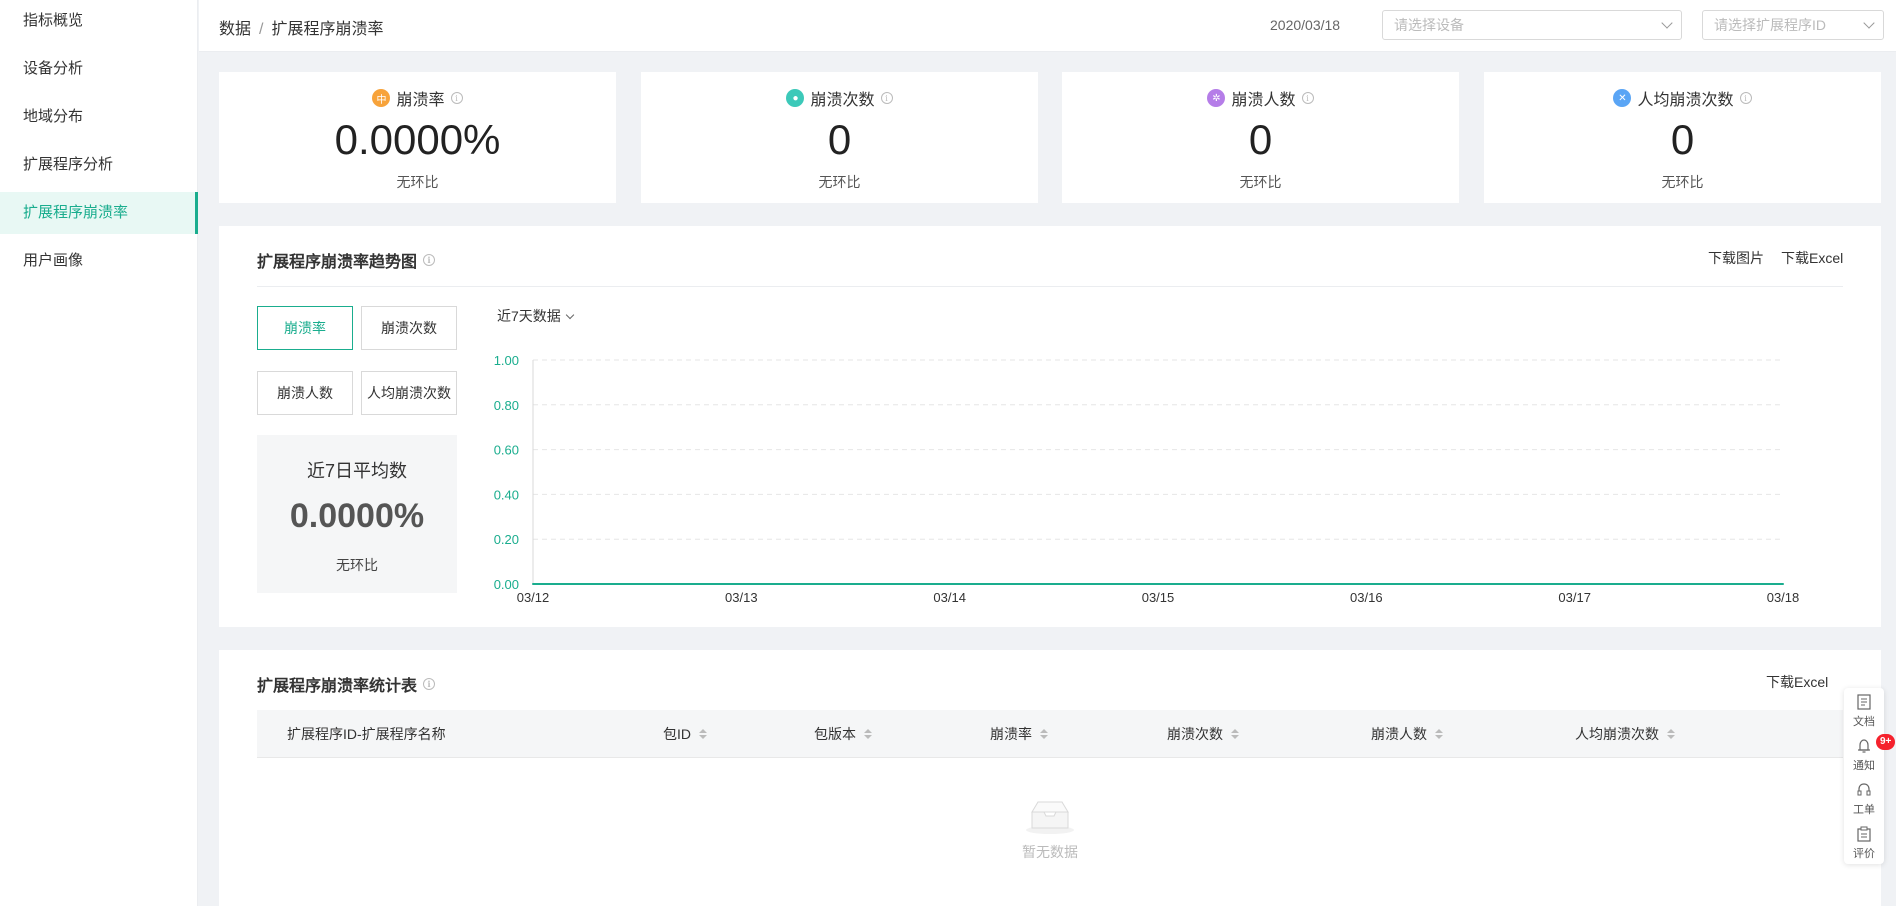 Image resolution: width=1896 pixels, height=906 pixels. I want to click on table-panel-title: 扩展程序崩溃率统计表 i, so click(346, 684).